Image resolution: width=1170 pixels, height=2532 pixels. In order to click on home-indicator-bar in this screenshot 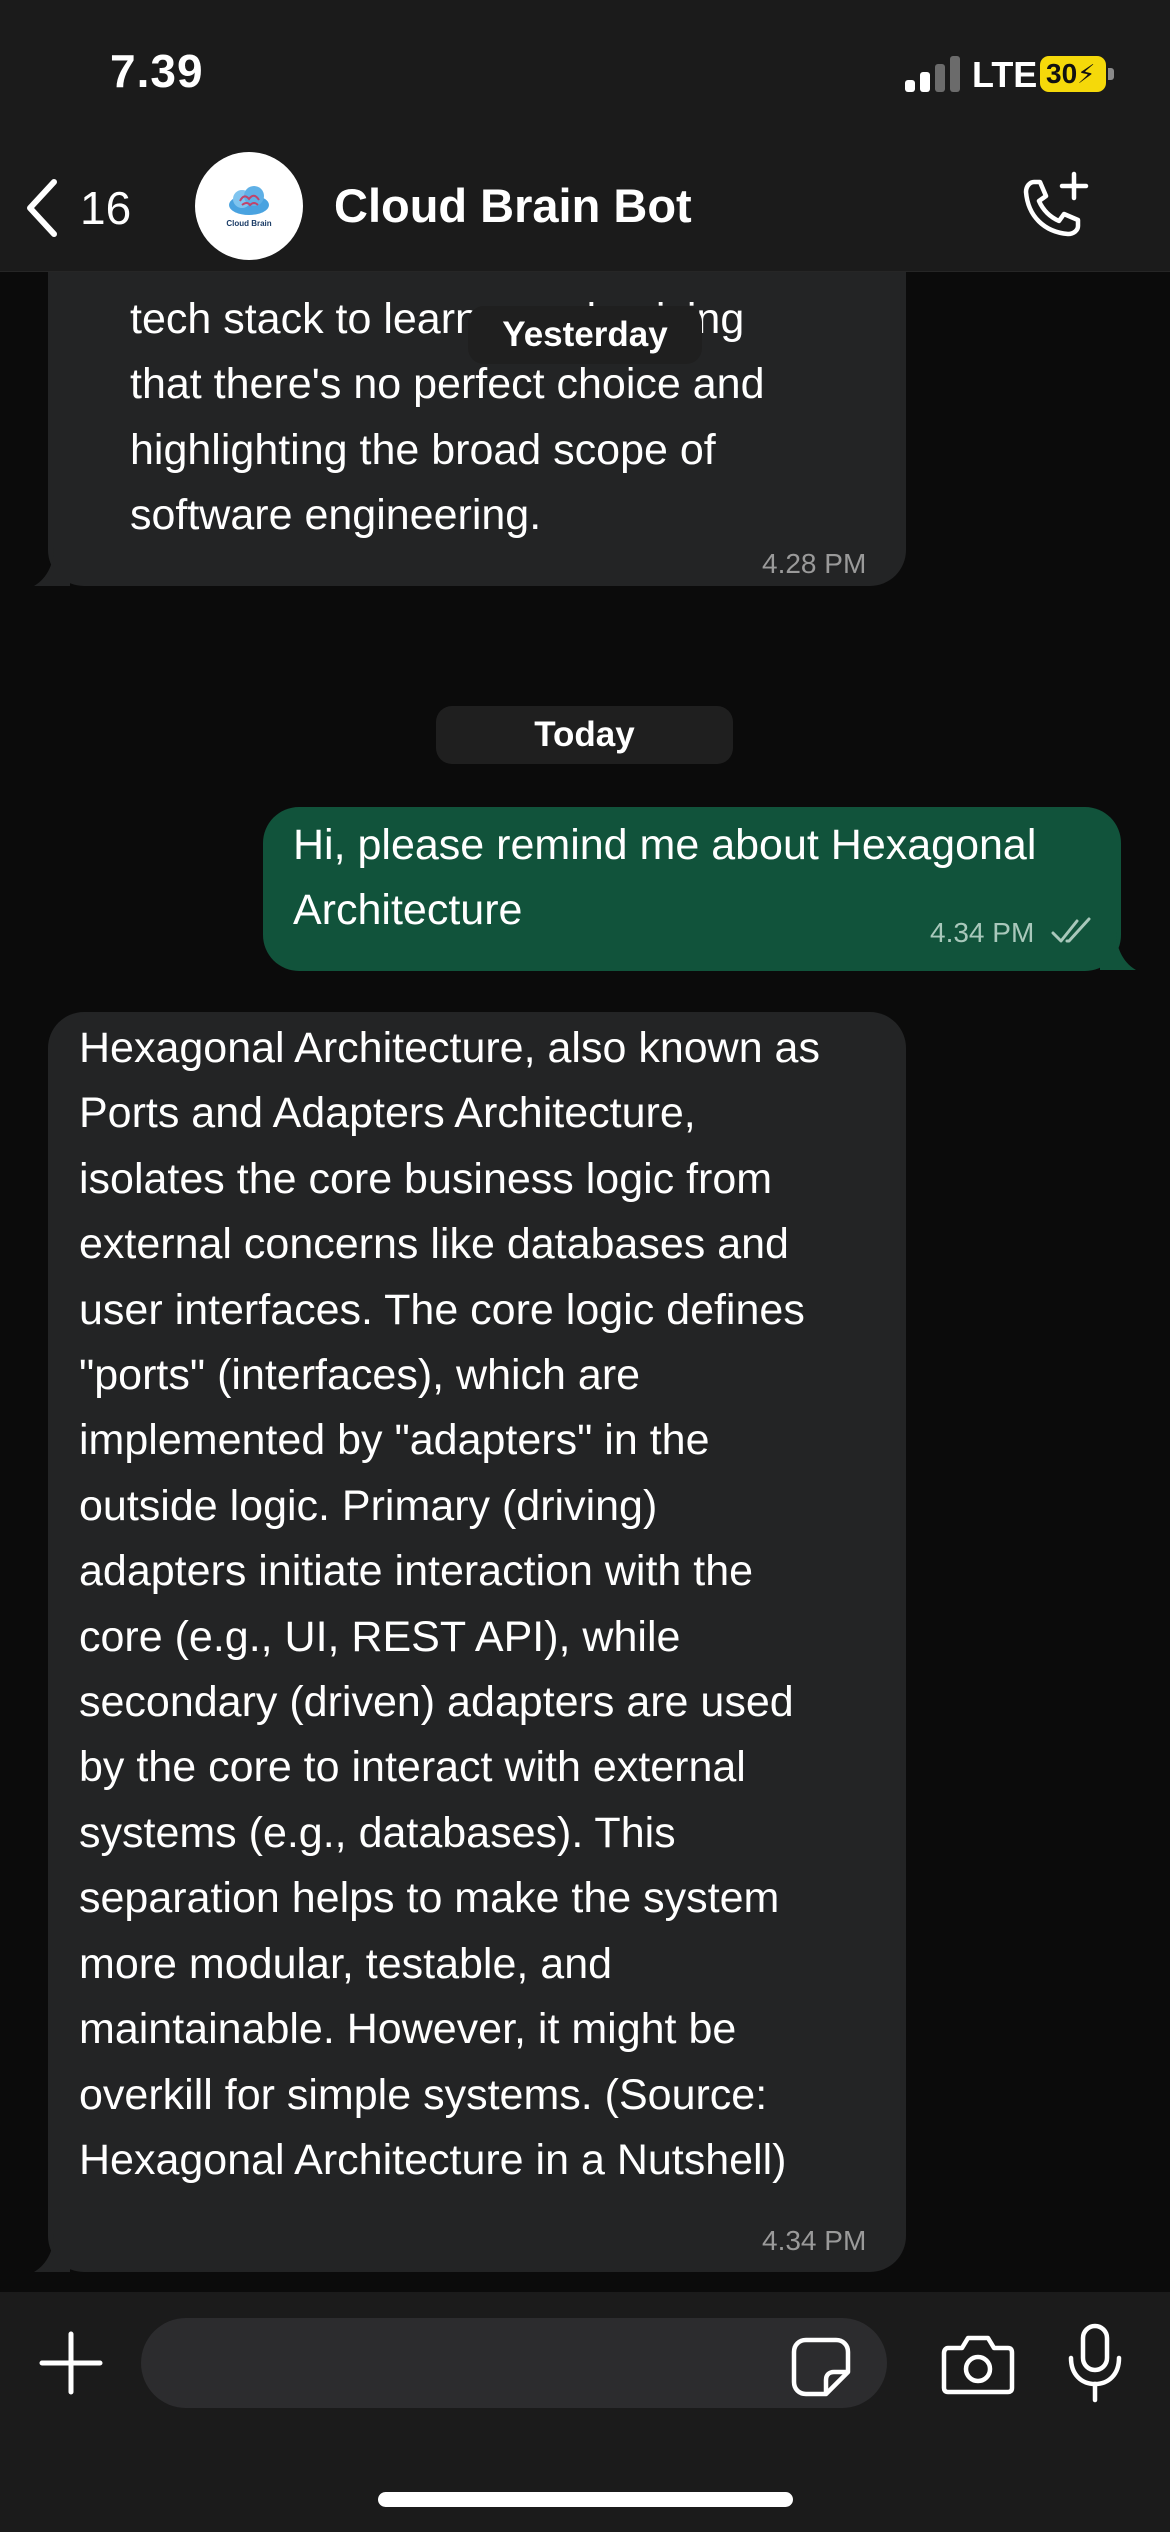, I will do `click(585, 2499)`.